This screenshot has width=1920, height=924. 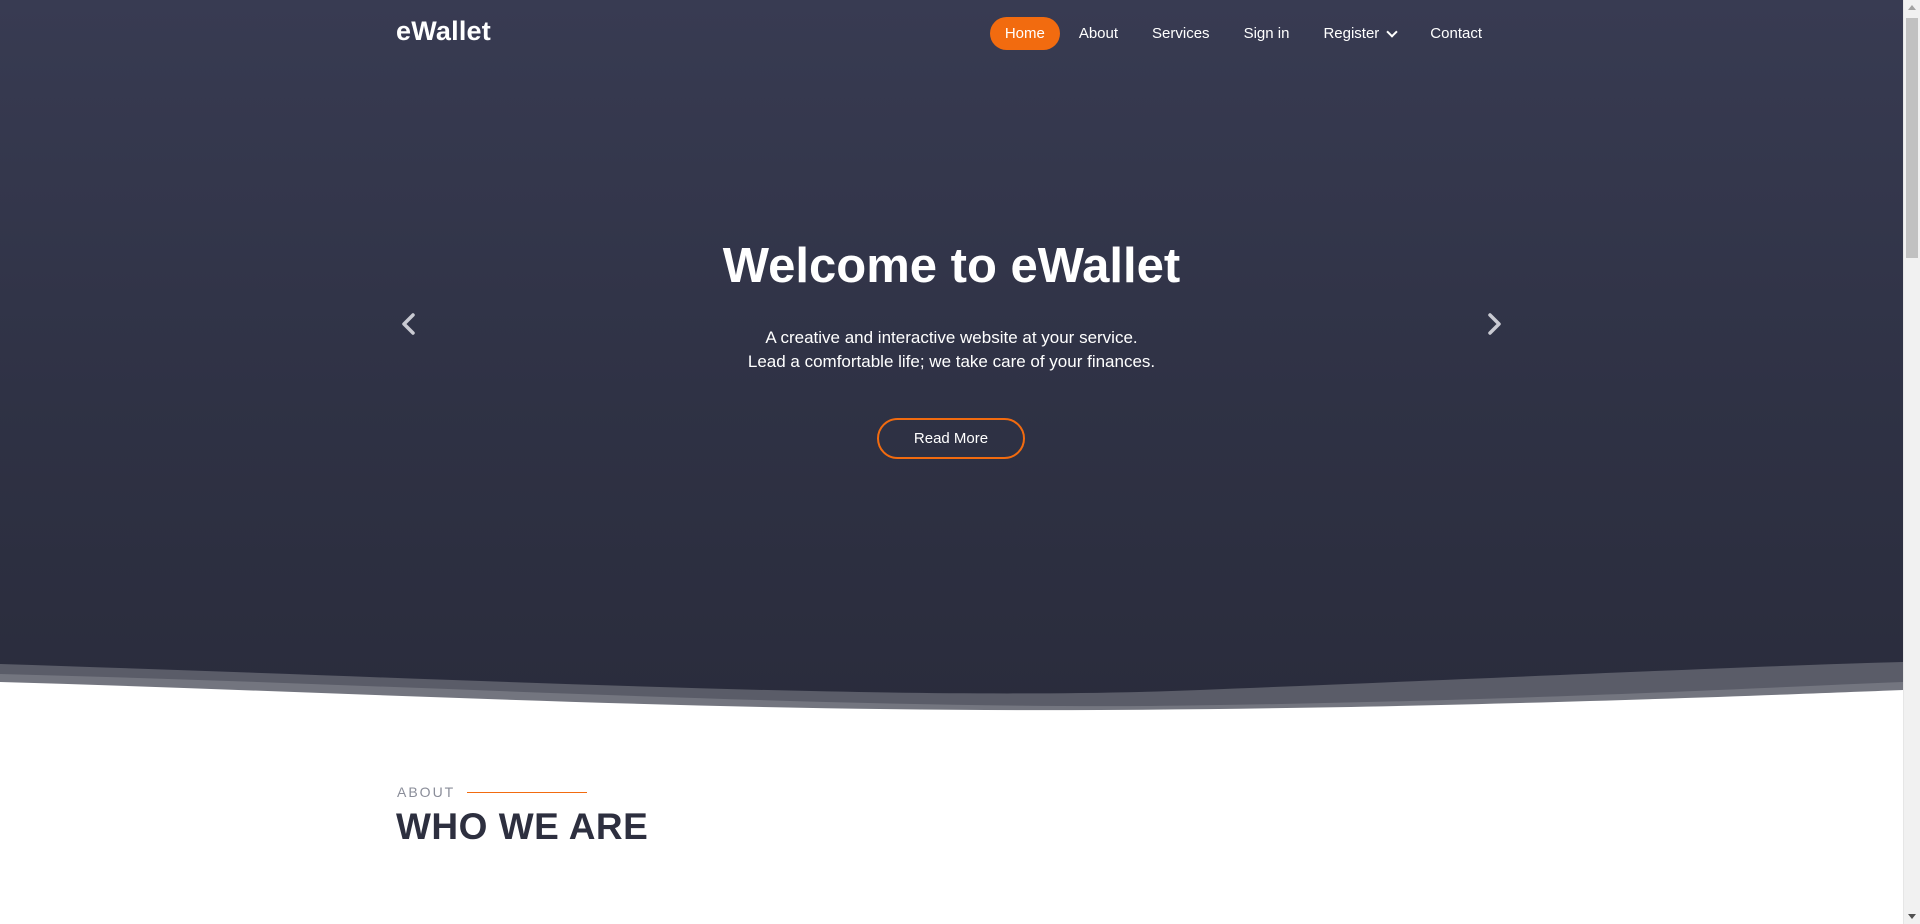 What do you see at coordinates (443, 31) in the screenshot?
I see `site-logo: eWallet` at bounding box center [443, 31].